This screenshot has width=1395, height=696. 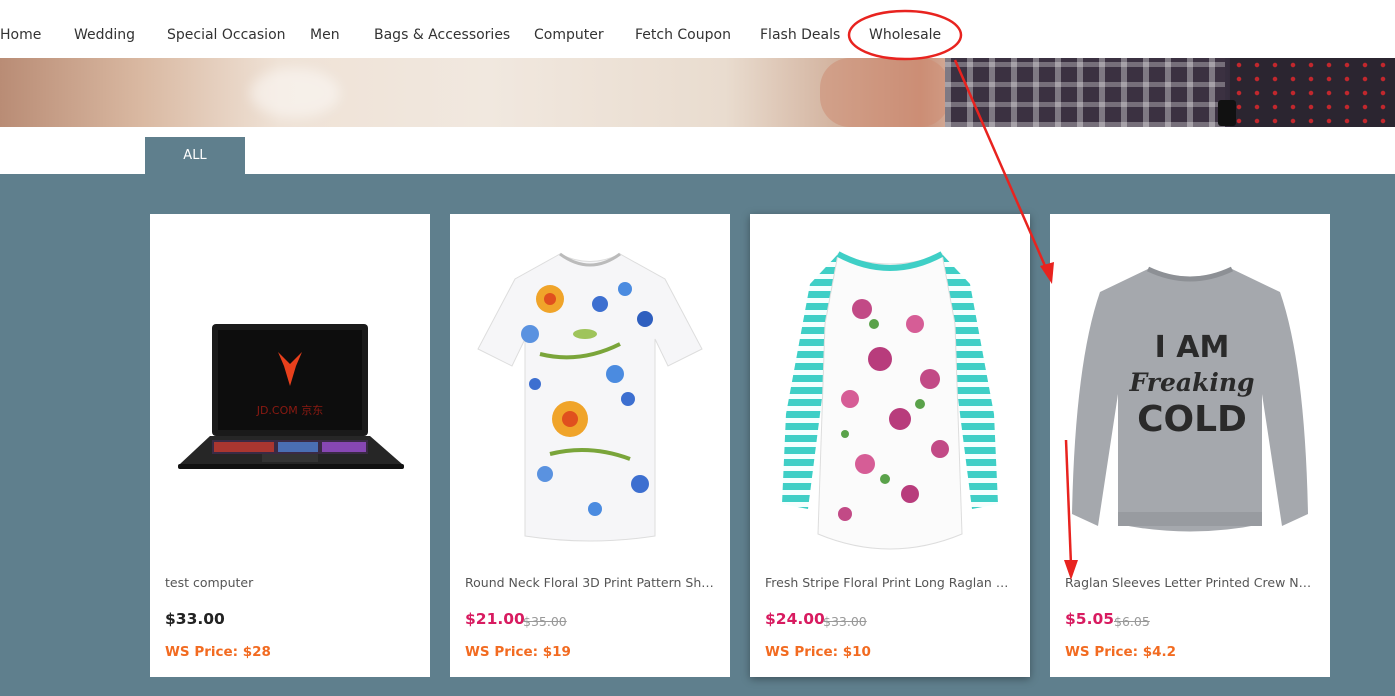 I want to click on svg-text: Freaking, so click(x=1191, y=382).